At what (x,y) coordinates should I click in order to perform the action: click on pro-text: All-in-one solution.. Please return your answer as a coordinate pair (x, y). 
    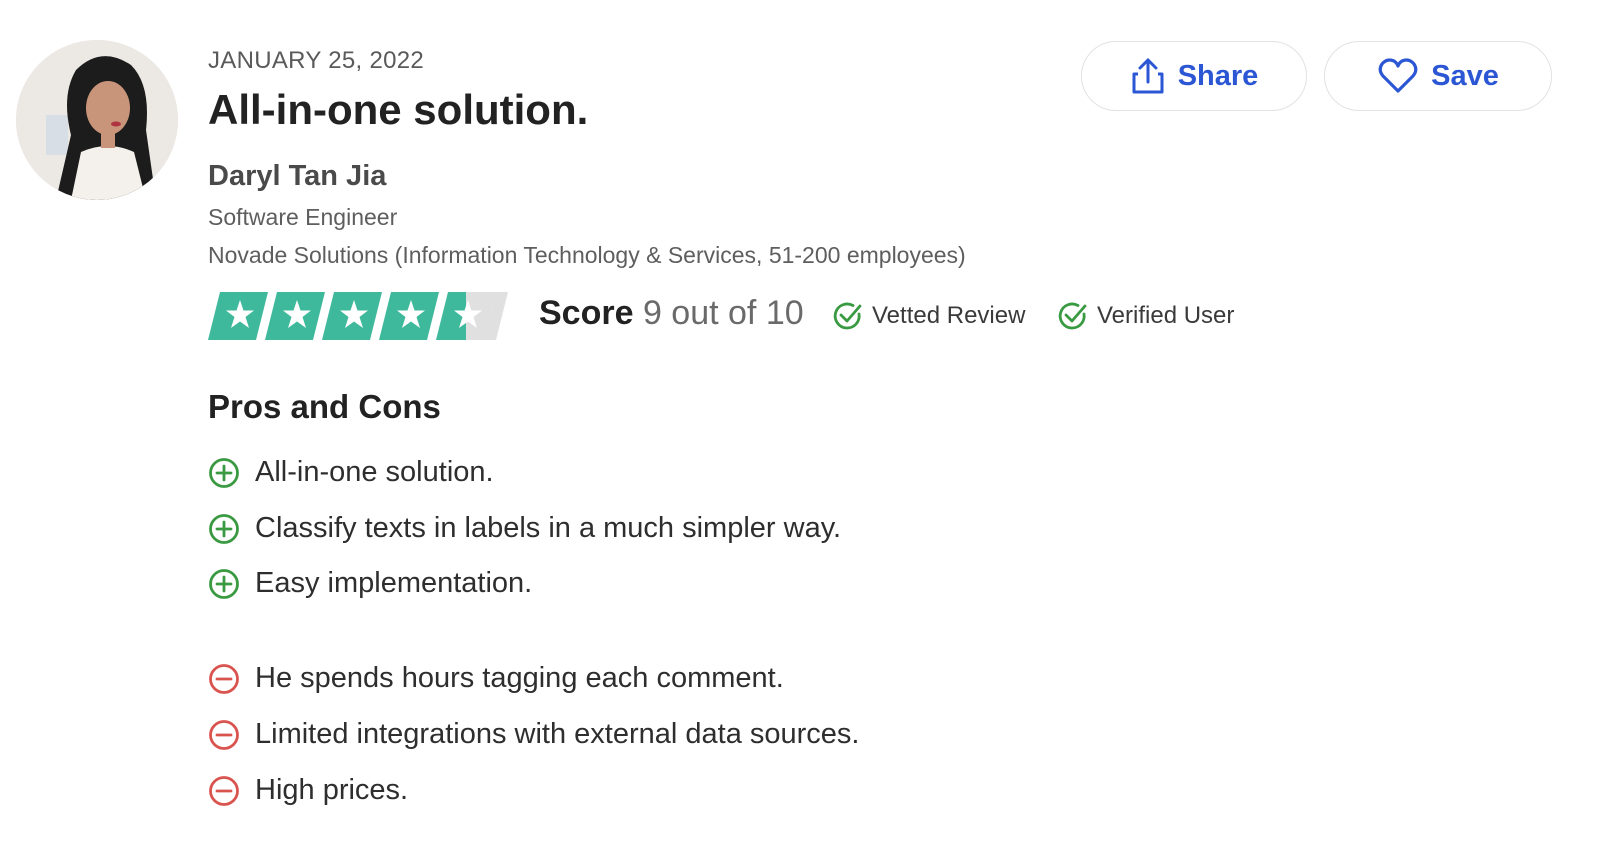
    Looking at the image, I should click on (374, 472).